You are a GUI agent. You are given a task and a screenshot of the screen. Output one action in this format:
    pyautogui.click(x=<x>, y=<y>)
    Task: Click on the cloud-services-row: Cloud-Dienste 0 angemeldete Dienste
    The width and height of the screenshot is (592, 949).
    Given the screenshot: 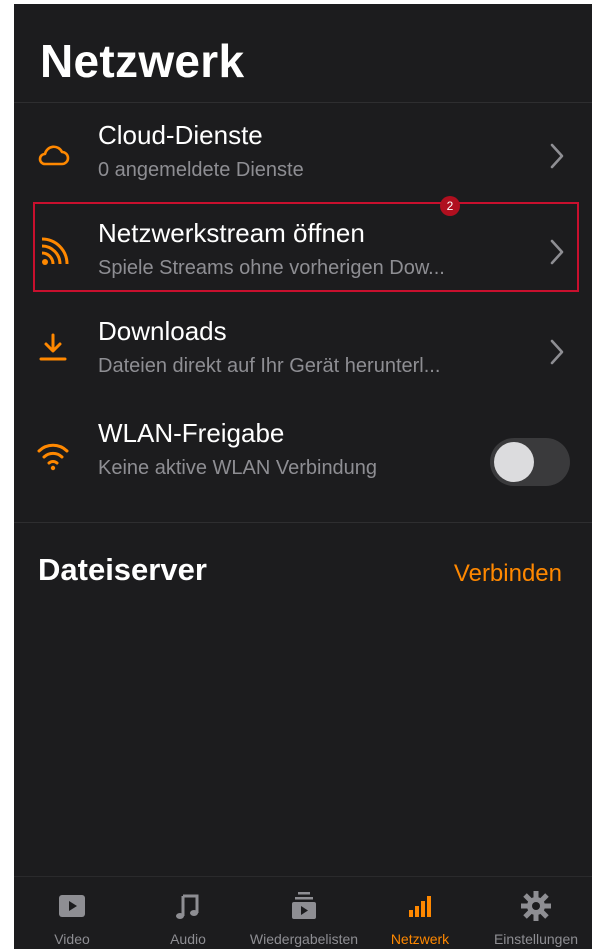 What is the action you would take?
    pyautogui.click(x=303, y=153)
    